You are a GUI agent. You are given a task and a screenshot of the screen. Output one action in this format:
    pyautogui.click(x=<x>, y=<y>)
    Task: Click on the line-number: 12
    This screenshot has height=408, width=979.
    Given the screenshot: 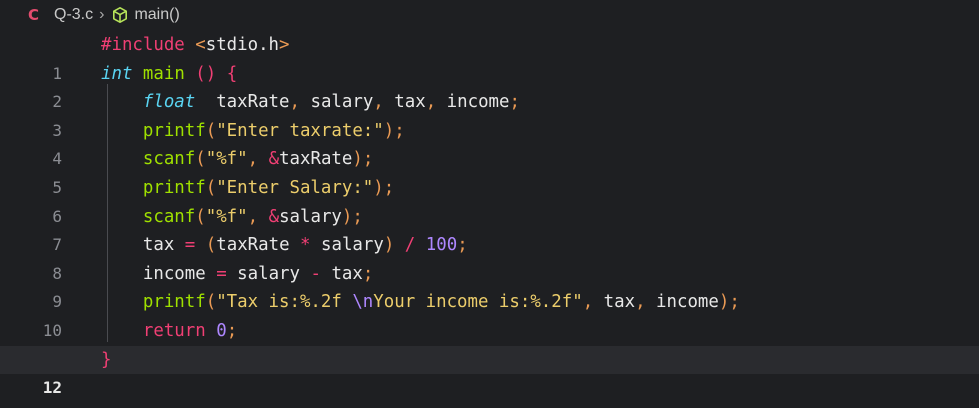 What is the action you would take?
    pyautogui.click(x=52, y=388)
    